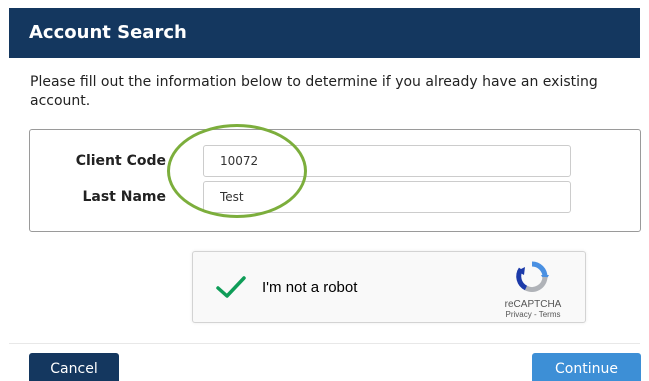 This screenshot has width=649, height=381. I want to click on continue-button: Continue, so click(586, 367).